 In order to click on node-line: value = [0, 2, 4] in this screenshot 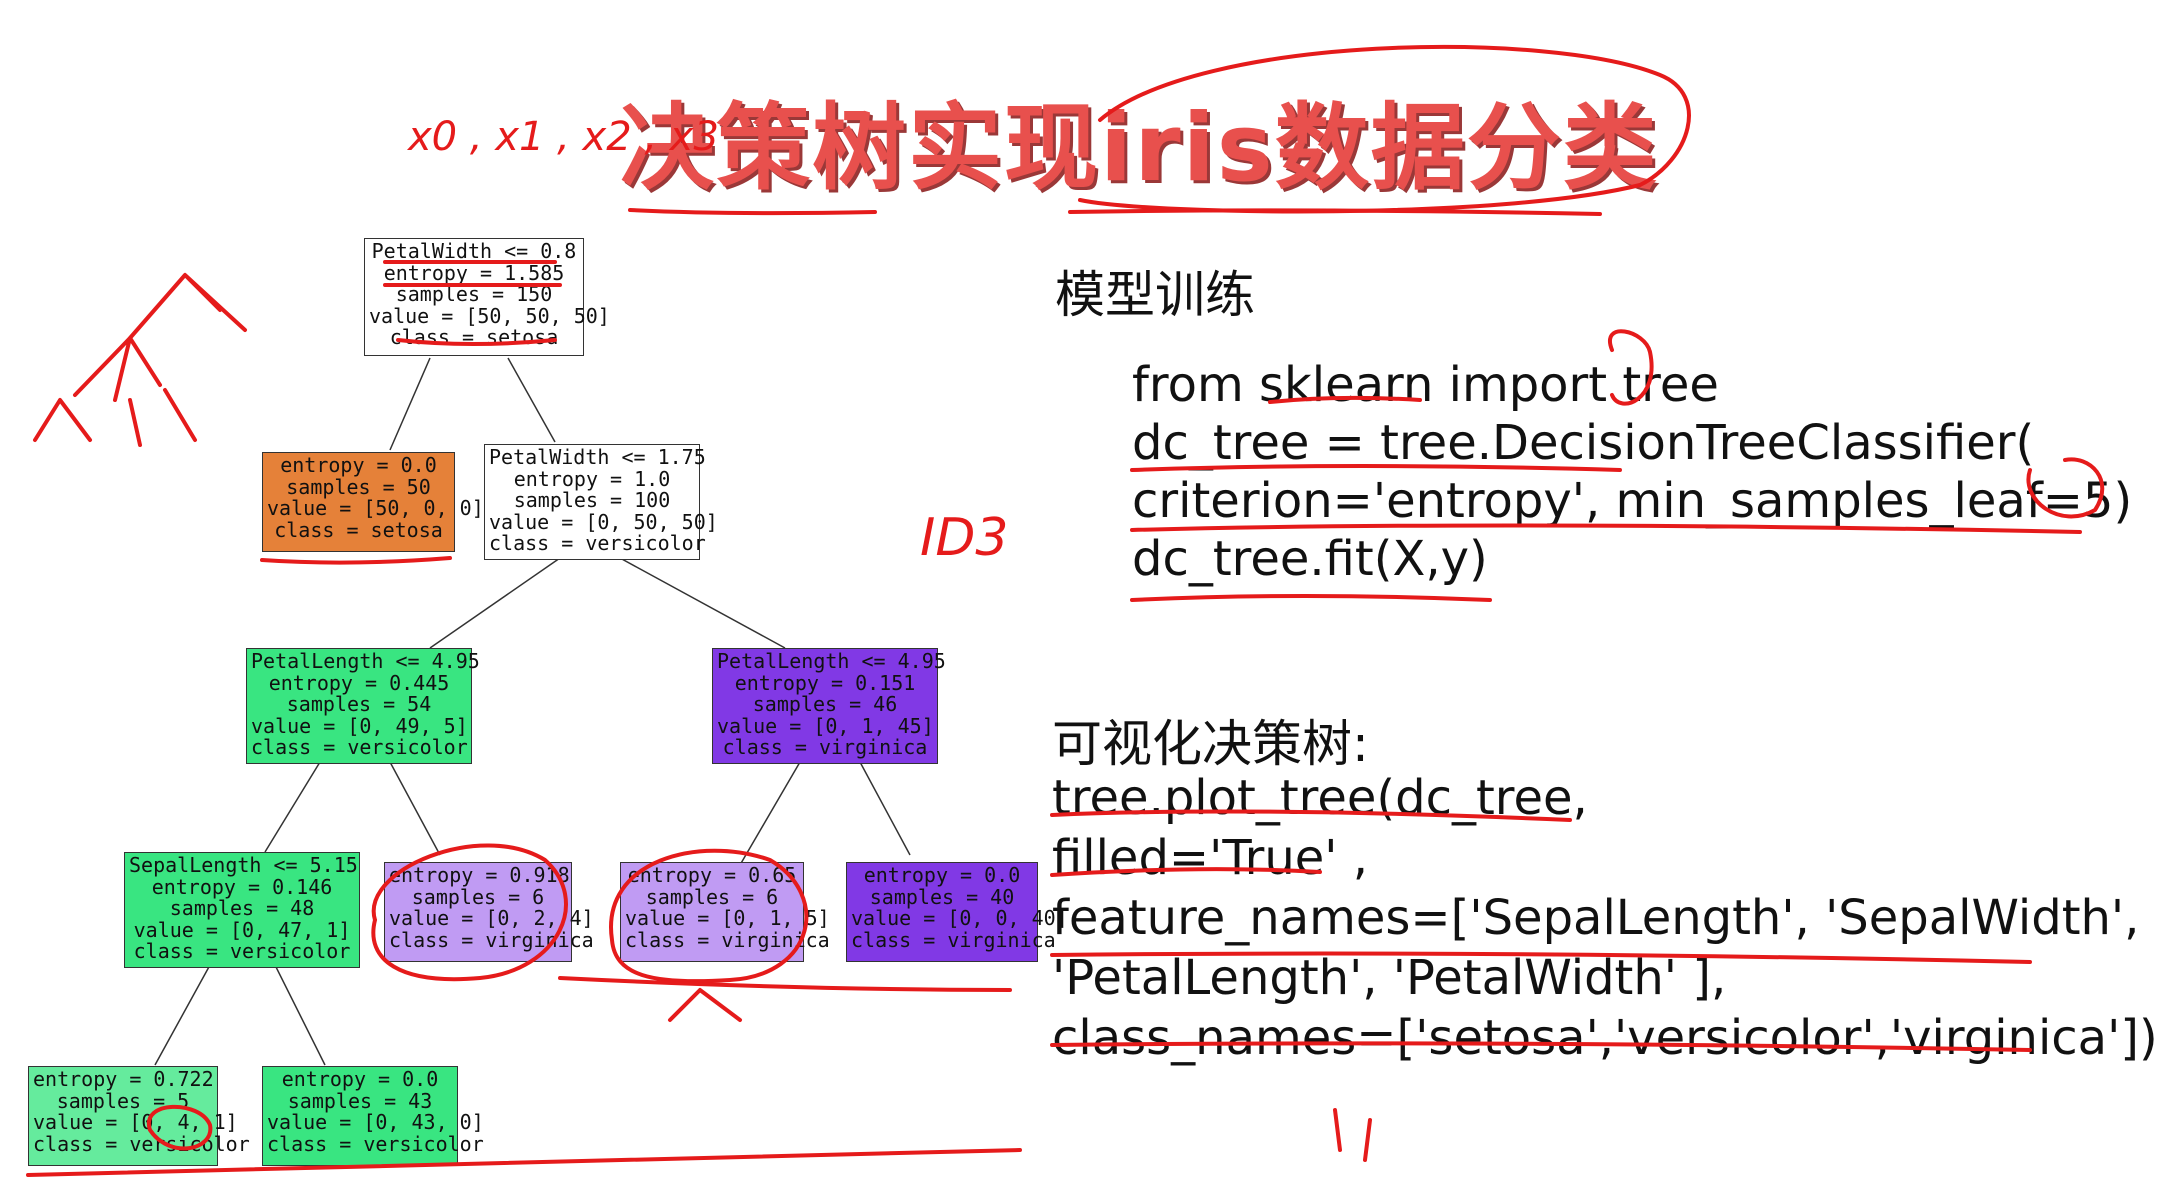, I will do `click(491, 918)`.